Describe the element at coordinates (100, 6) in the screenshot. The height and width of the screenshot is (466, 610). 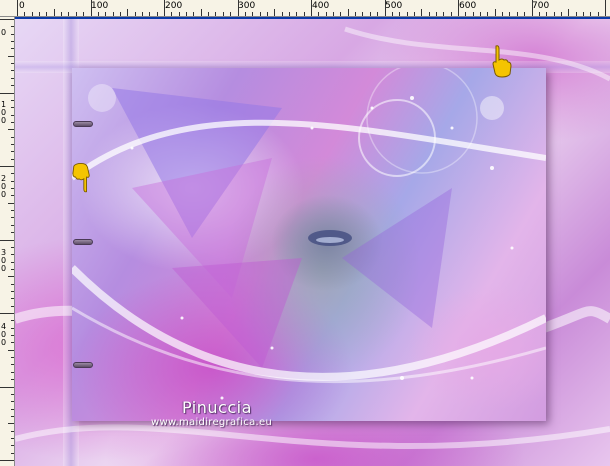
I see `ruler-label: 100` at that location.